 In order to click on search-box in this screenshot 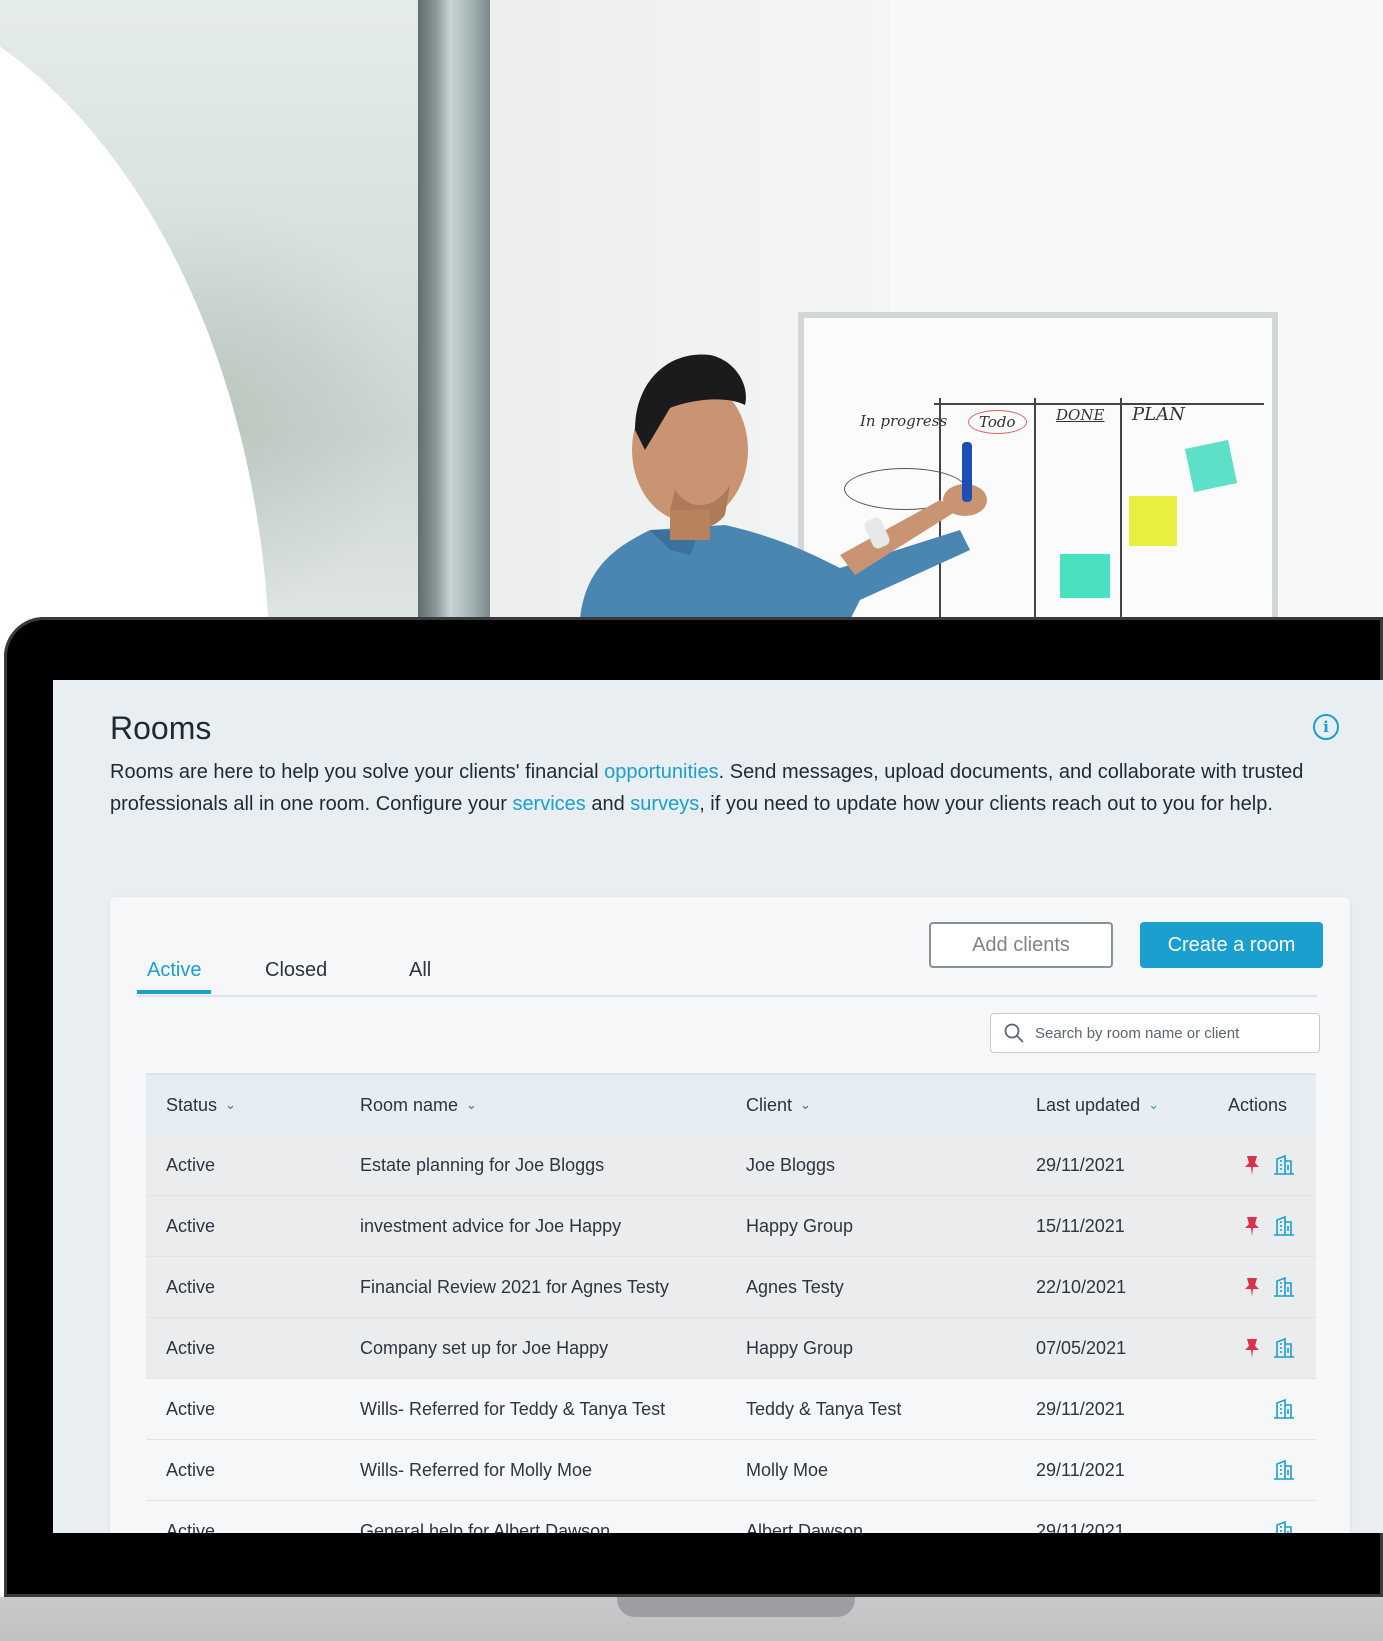, I will do `click(1155, 1033)`.